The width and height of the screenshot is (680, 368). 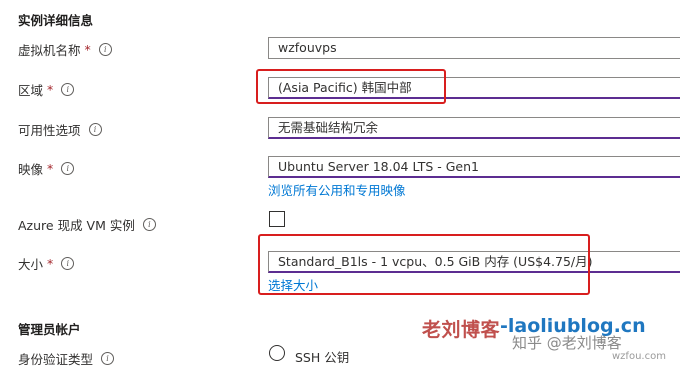 I want to click on auth-type-label-text: 身份验证类型, so click(x=56, y=359).